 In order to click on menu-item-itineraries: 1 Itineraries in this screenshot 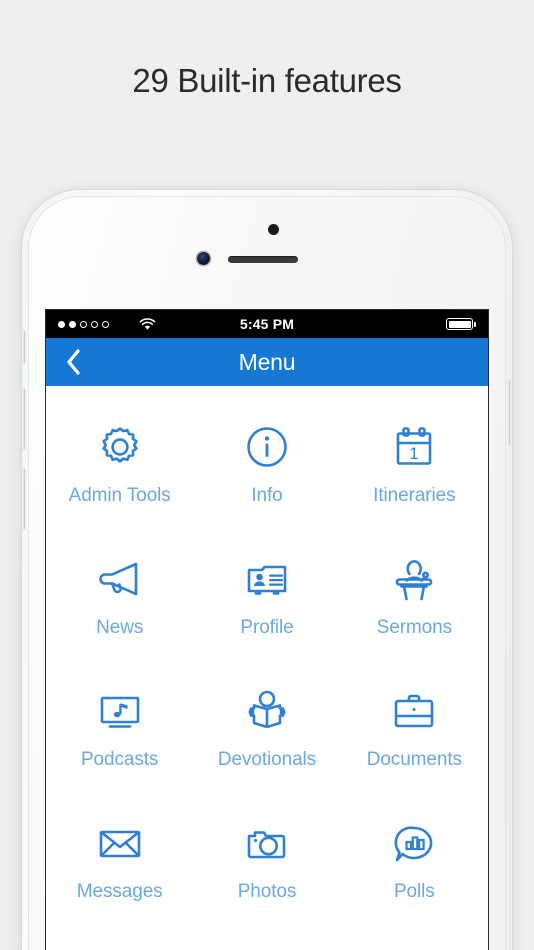, I will do `click(414, 468)`.